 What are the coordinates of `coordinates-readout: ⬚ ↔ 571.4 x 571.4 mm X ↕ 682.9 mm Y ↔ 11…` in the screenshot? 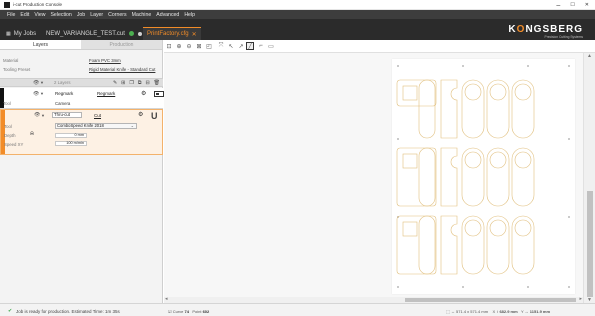 It's located at (498, 311).